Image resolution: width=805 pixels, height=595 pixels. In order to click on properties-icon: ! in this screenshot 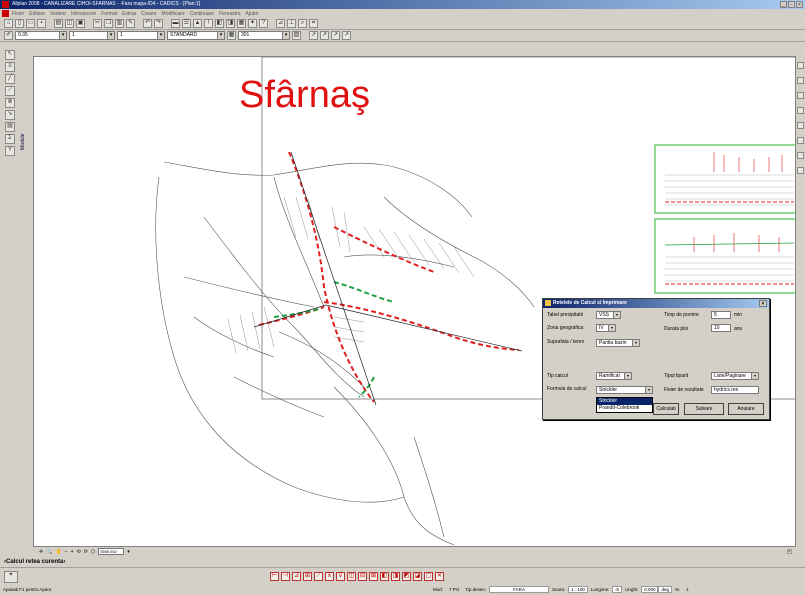, I will do `click(208, 23)`.